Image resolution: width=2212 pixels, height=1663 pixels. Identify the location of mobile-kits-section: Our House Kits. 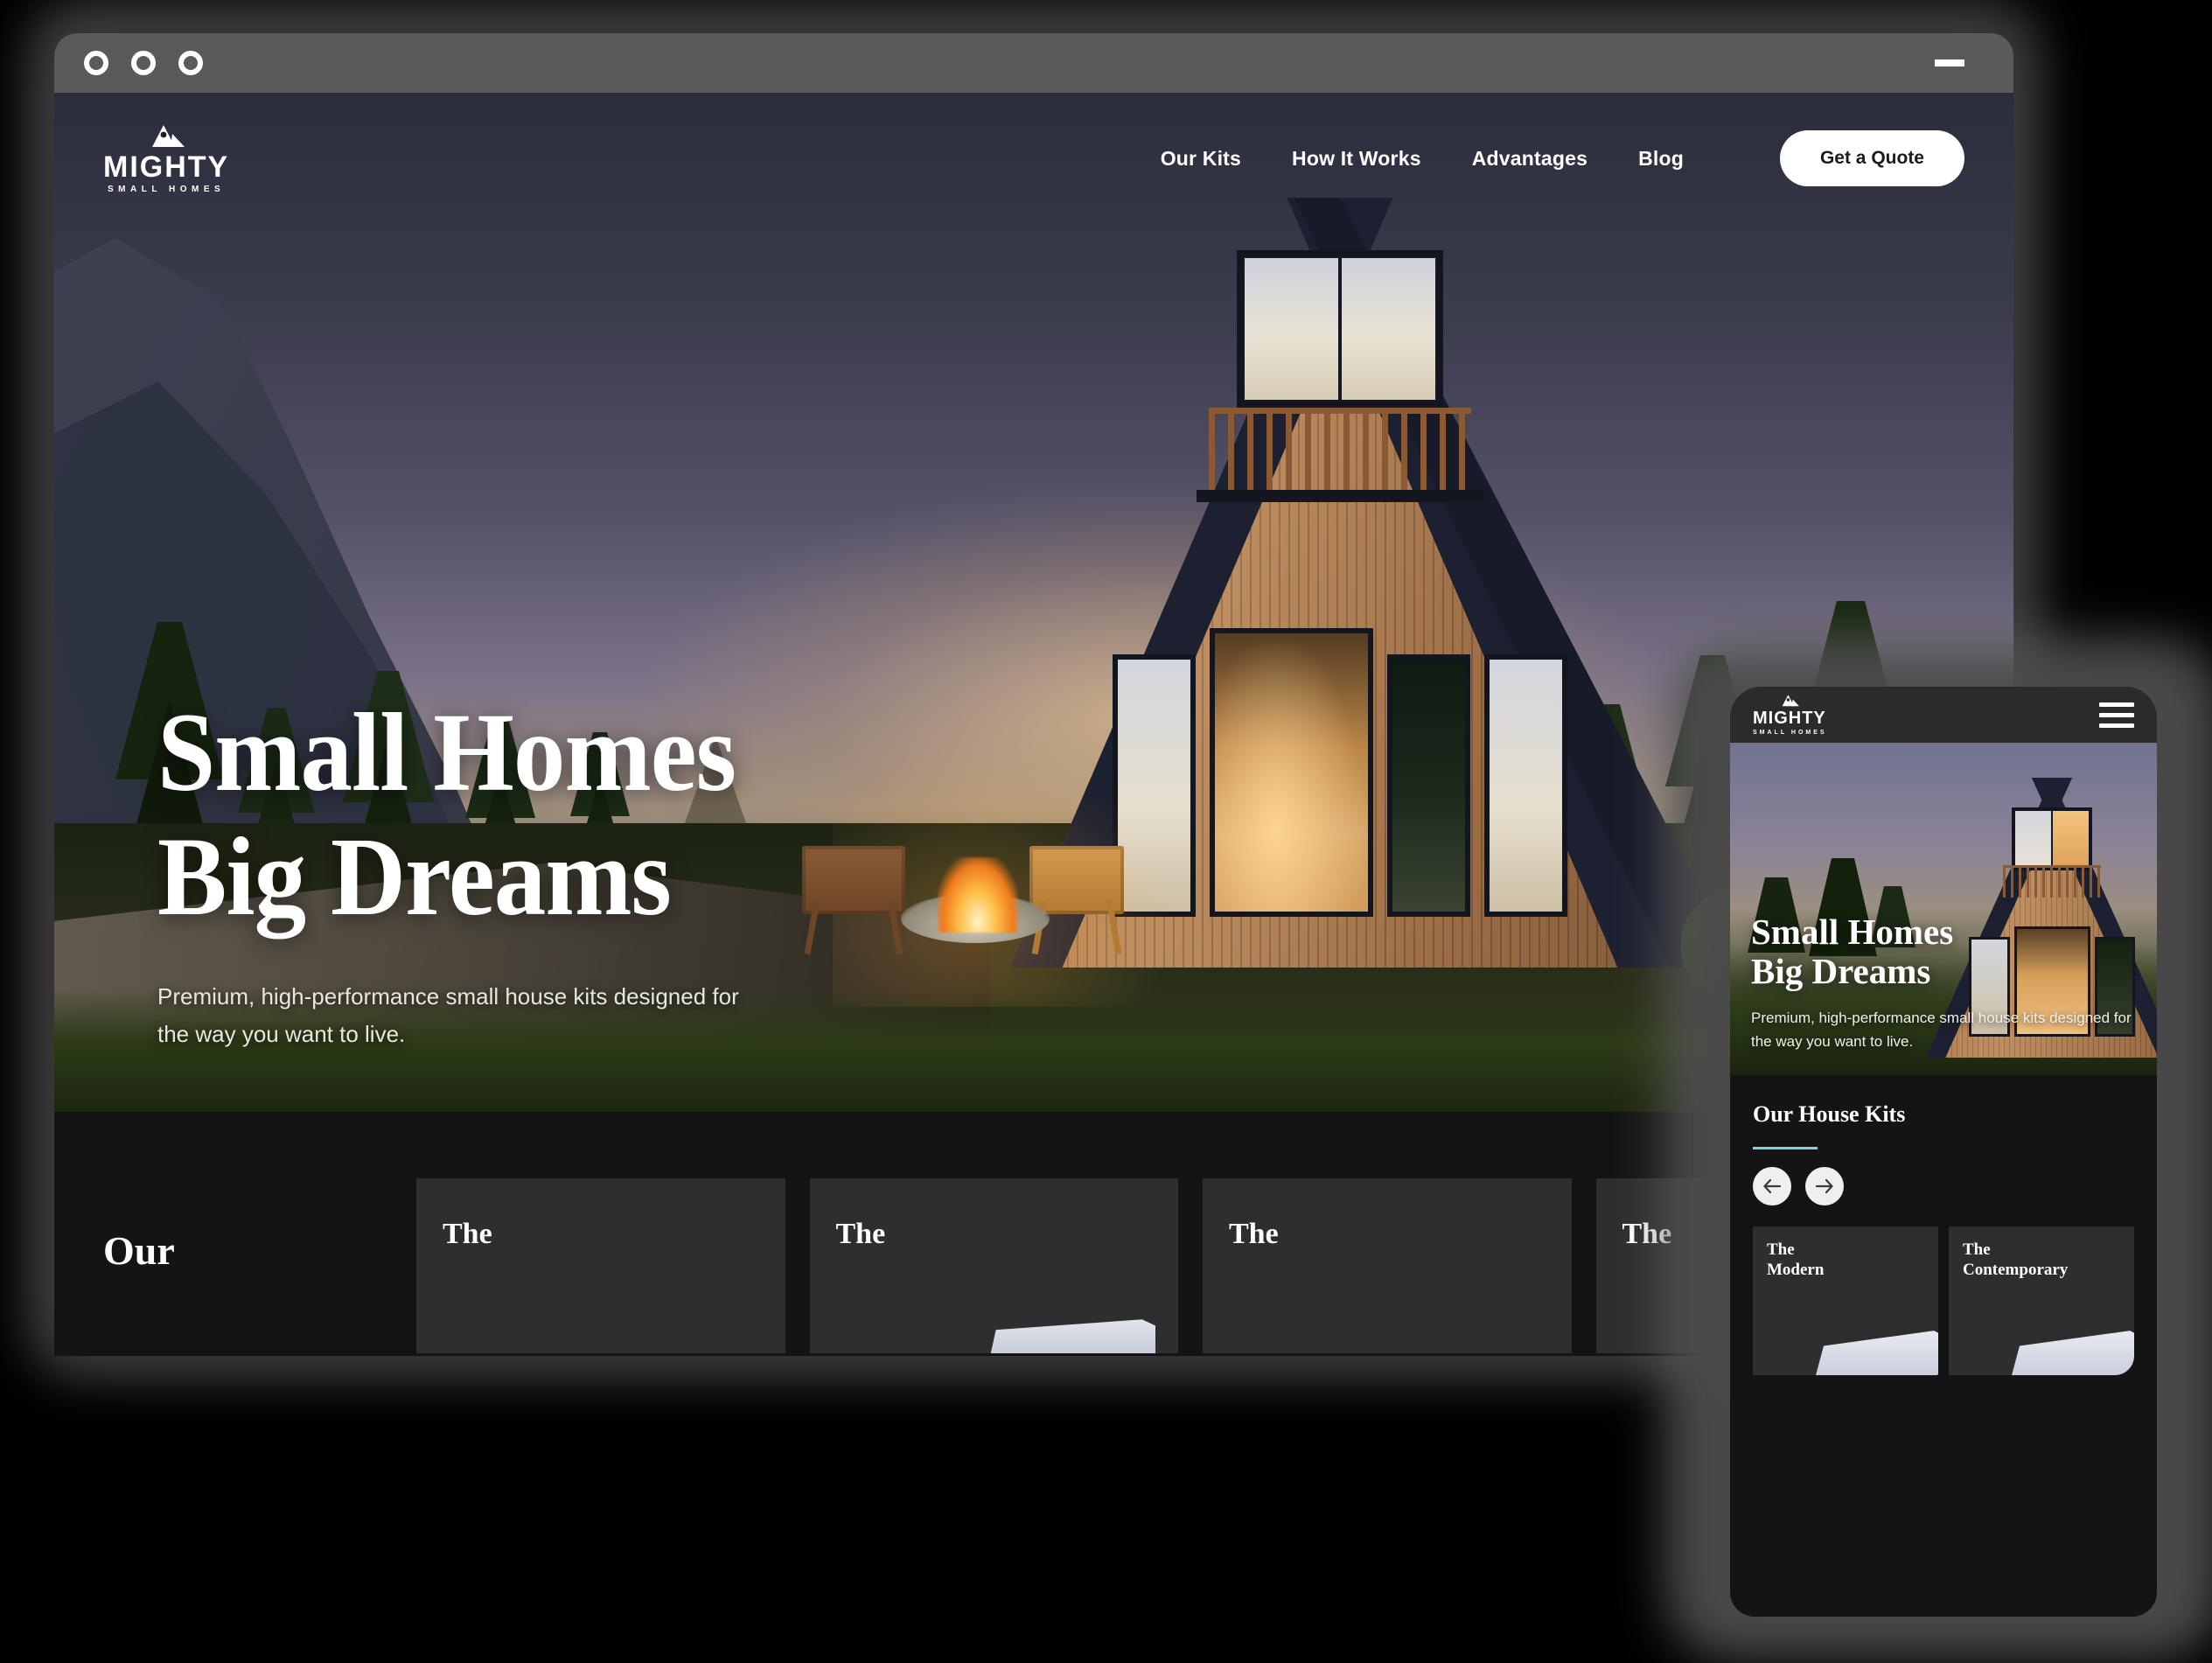
(1944, 1140).